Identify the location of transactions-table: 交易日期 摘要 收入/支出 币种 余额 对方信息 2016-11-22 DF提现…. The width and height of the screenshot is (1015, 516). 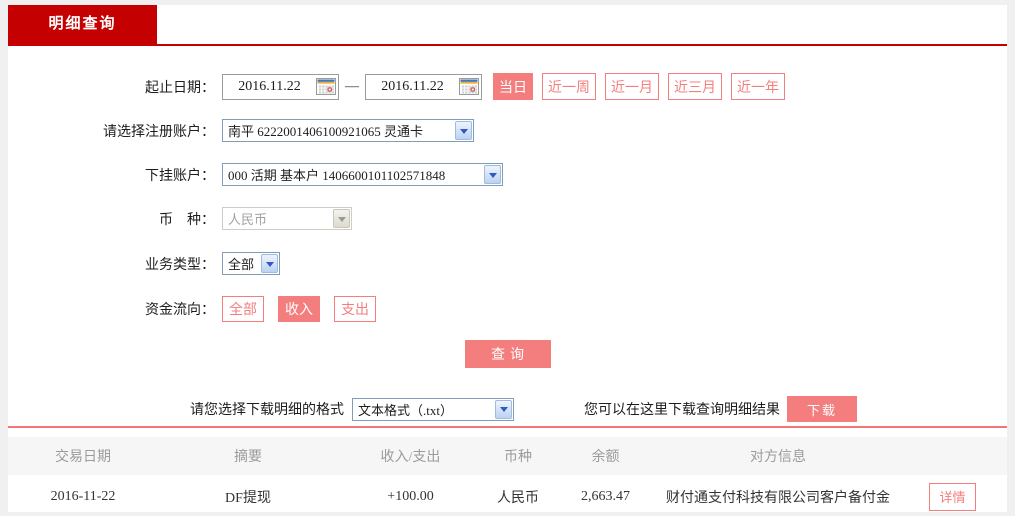
(507, 474).